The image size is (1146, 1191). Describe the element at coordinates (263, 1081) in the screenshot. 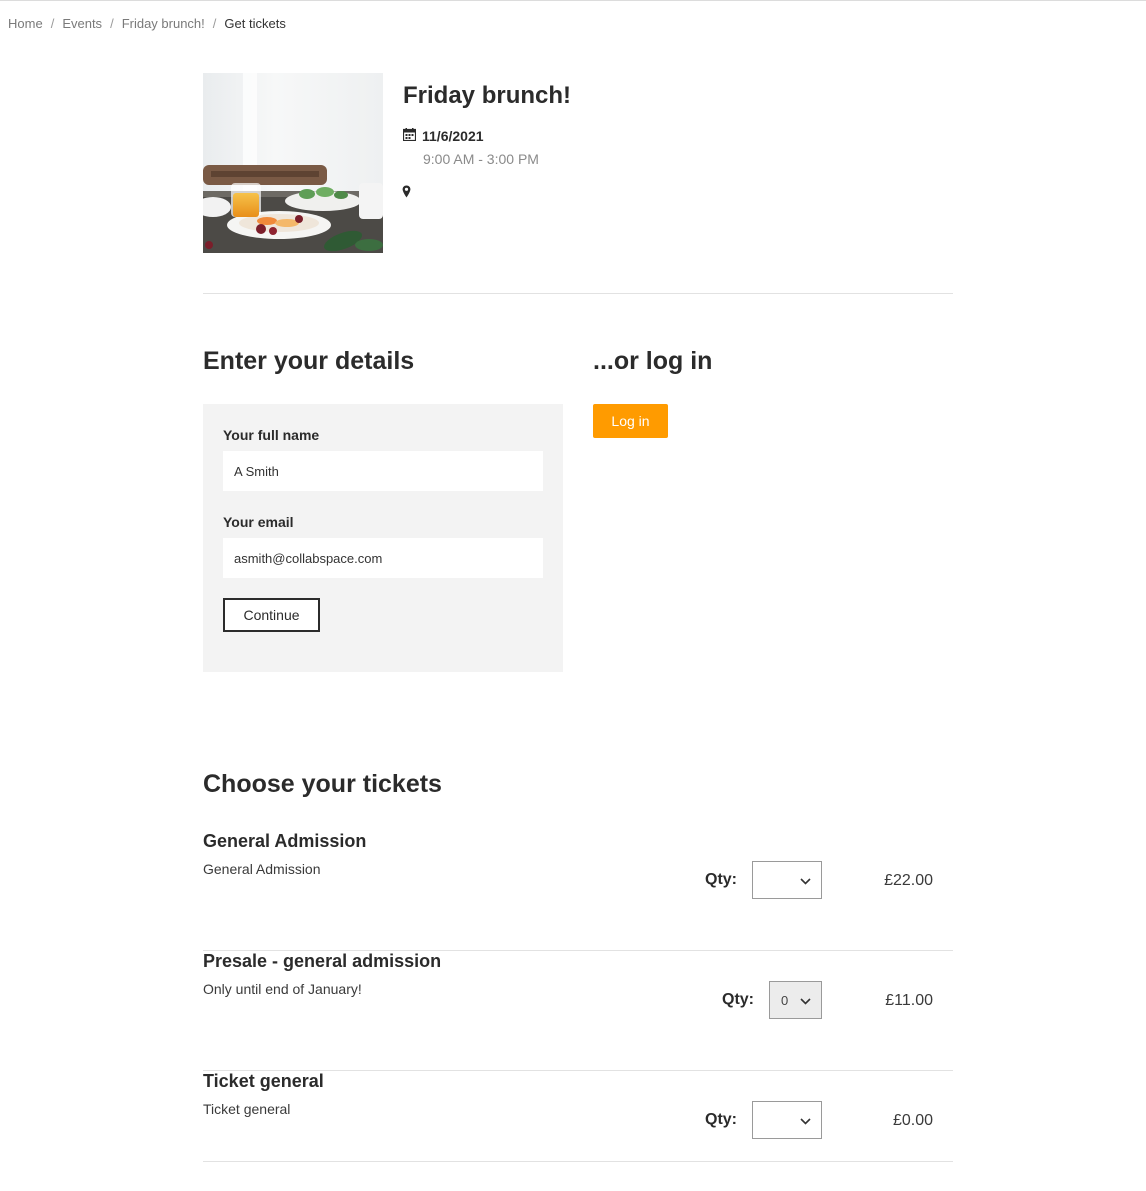

I see `ticket-name: Ticket general` at that location.